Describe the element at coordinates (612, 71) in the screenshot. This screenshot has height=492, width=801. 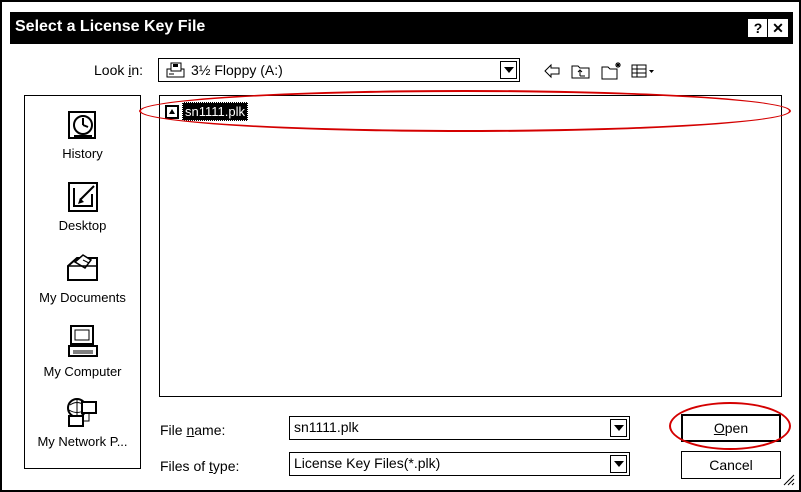
I see `new-folder-icon` at that location.